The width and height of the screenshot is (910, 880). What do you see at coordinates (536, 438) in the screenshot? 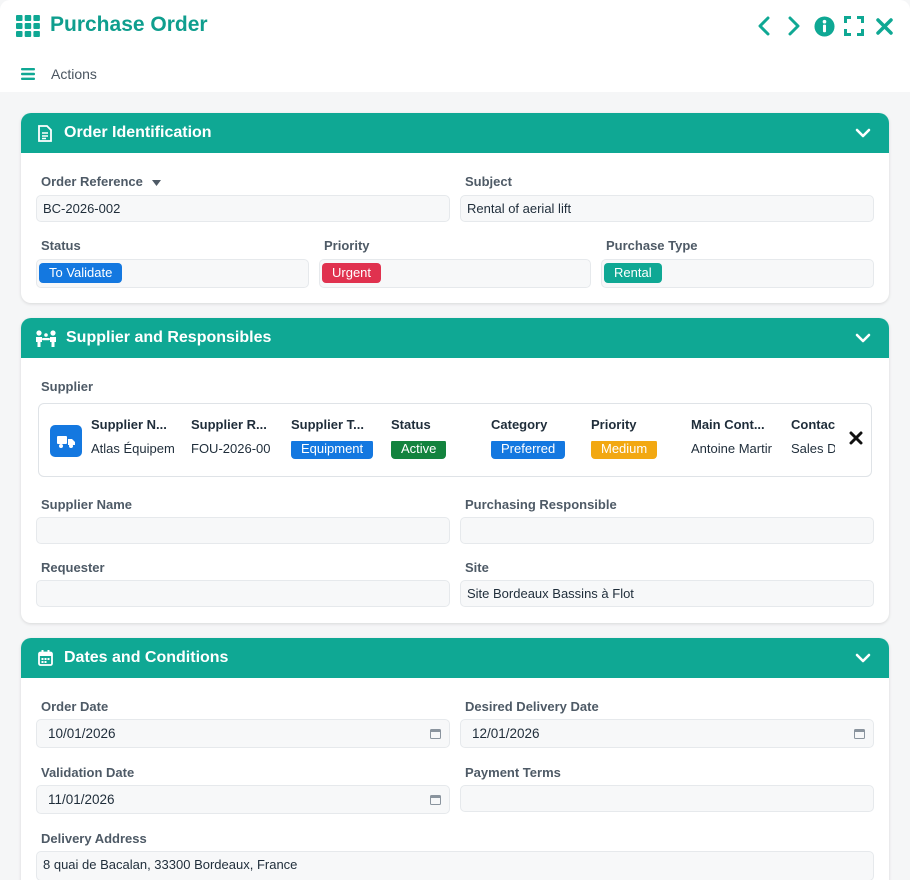
I see `supplier-col-category: Category Preferred` at bounding box center [536, 438].